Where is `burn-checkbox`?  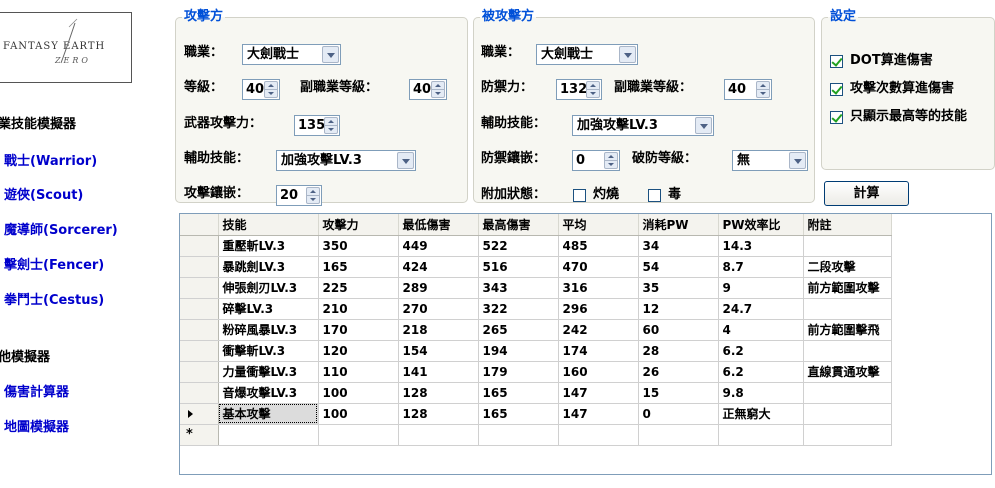
burn-checkbox is located at coordinates (579, 195).